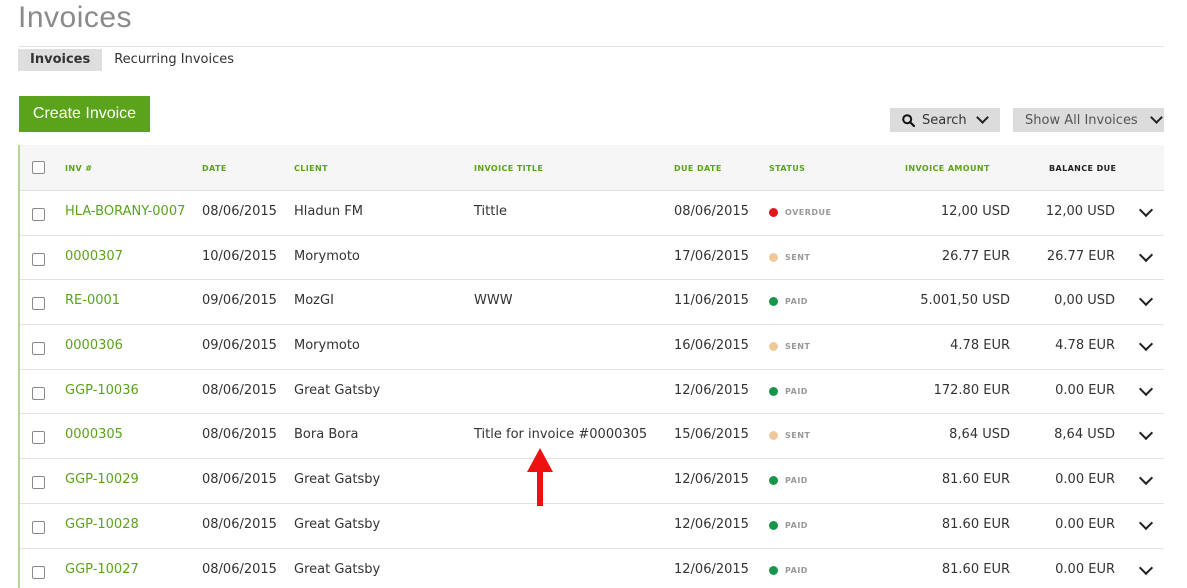 Image resolution: width=1187 pixels, height=588 pixels. What do you see at coordinates (947, 168) in the screenshot?
I see `header-invoice-amount: INVOICE AMOUNT` at bounding box center [947, 168].